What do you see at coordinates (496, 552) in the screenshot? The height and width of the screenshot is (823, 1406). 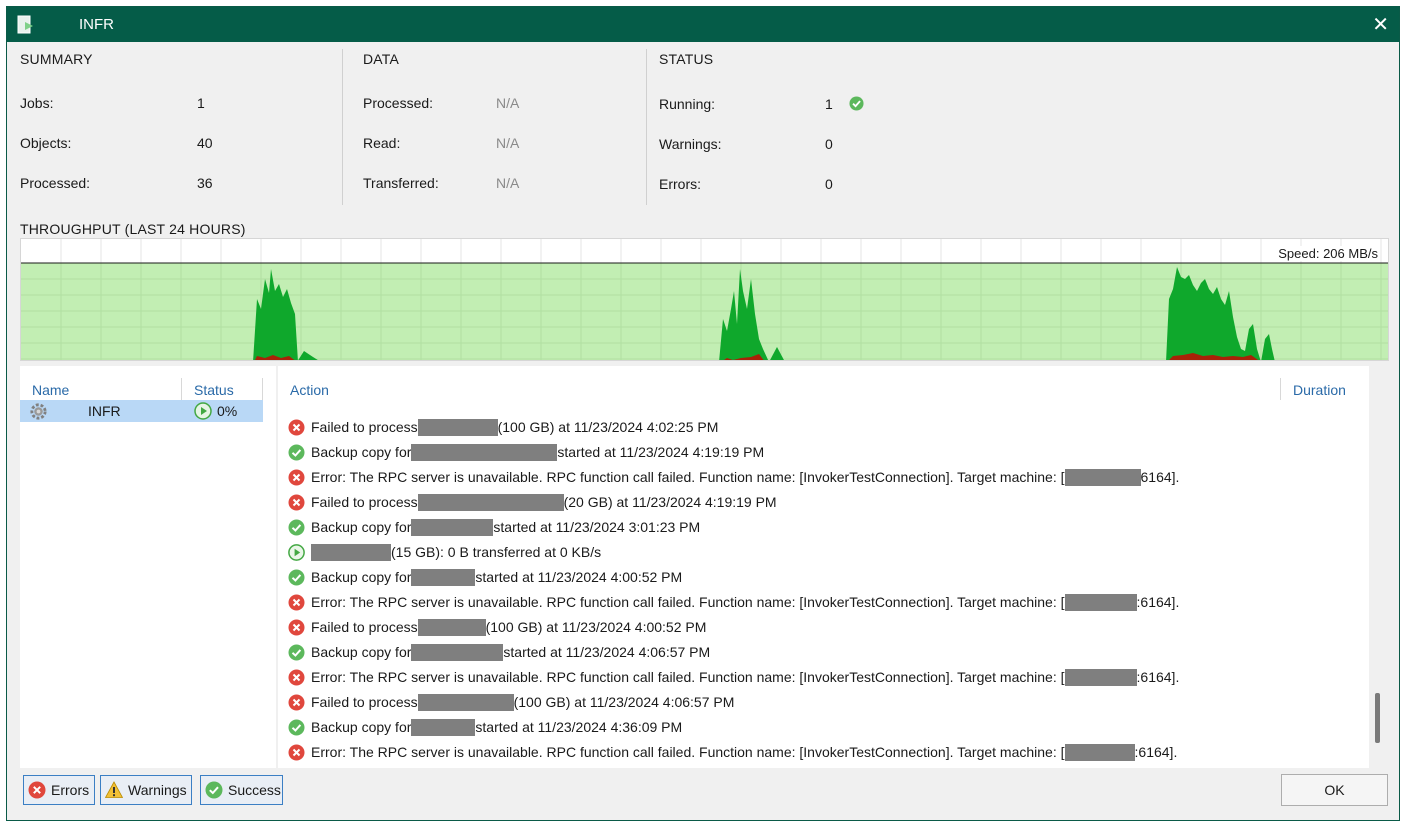 I see `action-text: (15 GB): 0 B transferred at 0 KB/s` at bounding box center [496, 552].